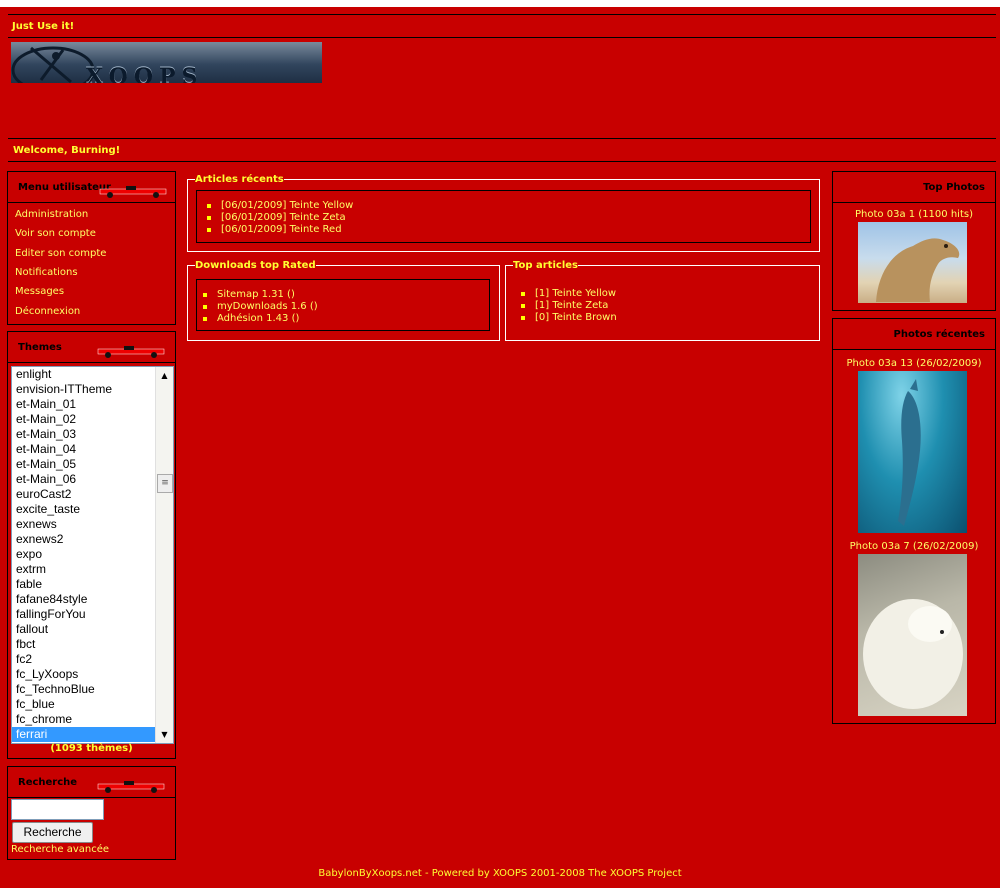 This screenshot has height=888, width=1000. I want to click on download-link: Adhésion 1.43 (), so click(259, 319).